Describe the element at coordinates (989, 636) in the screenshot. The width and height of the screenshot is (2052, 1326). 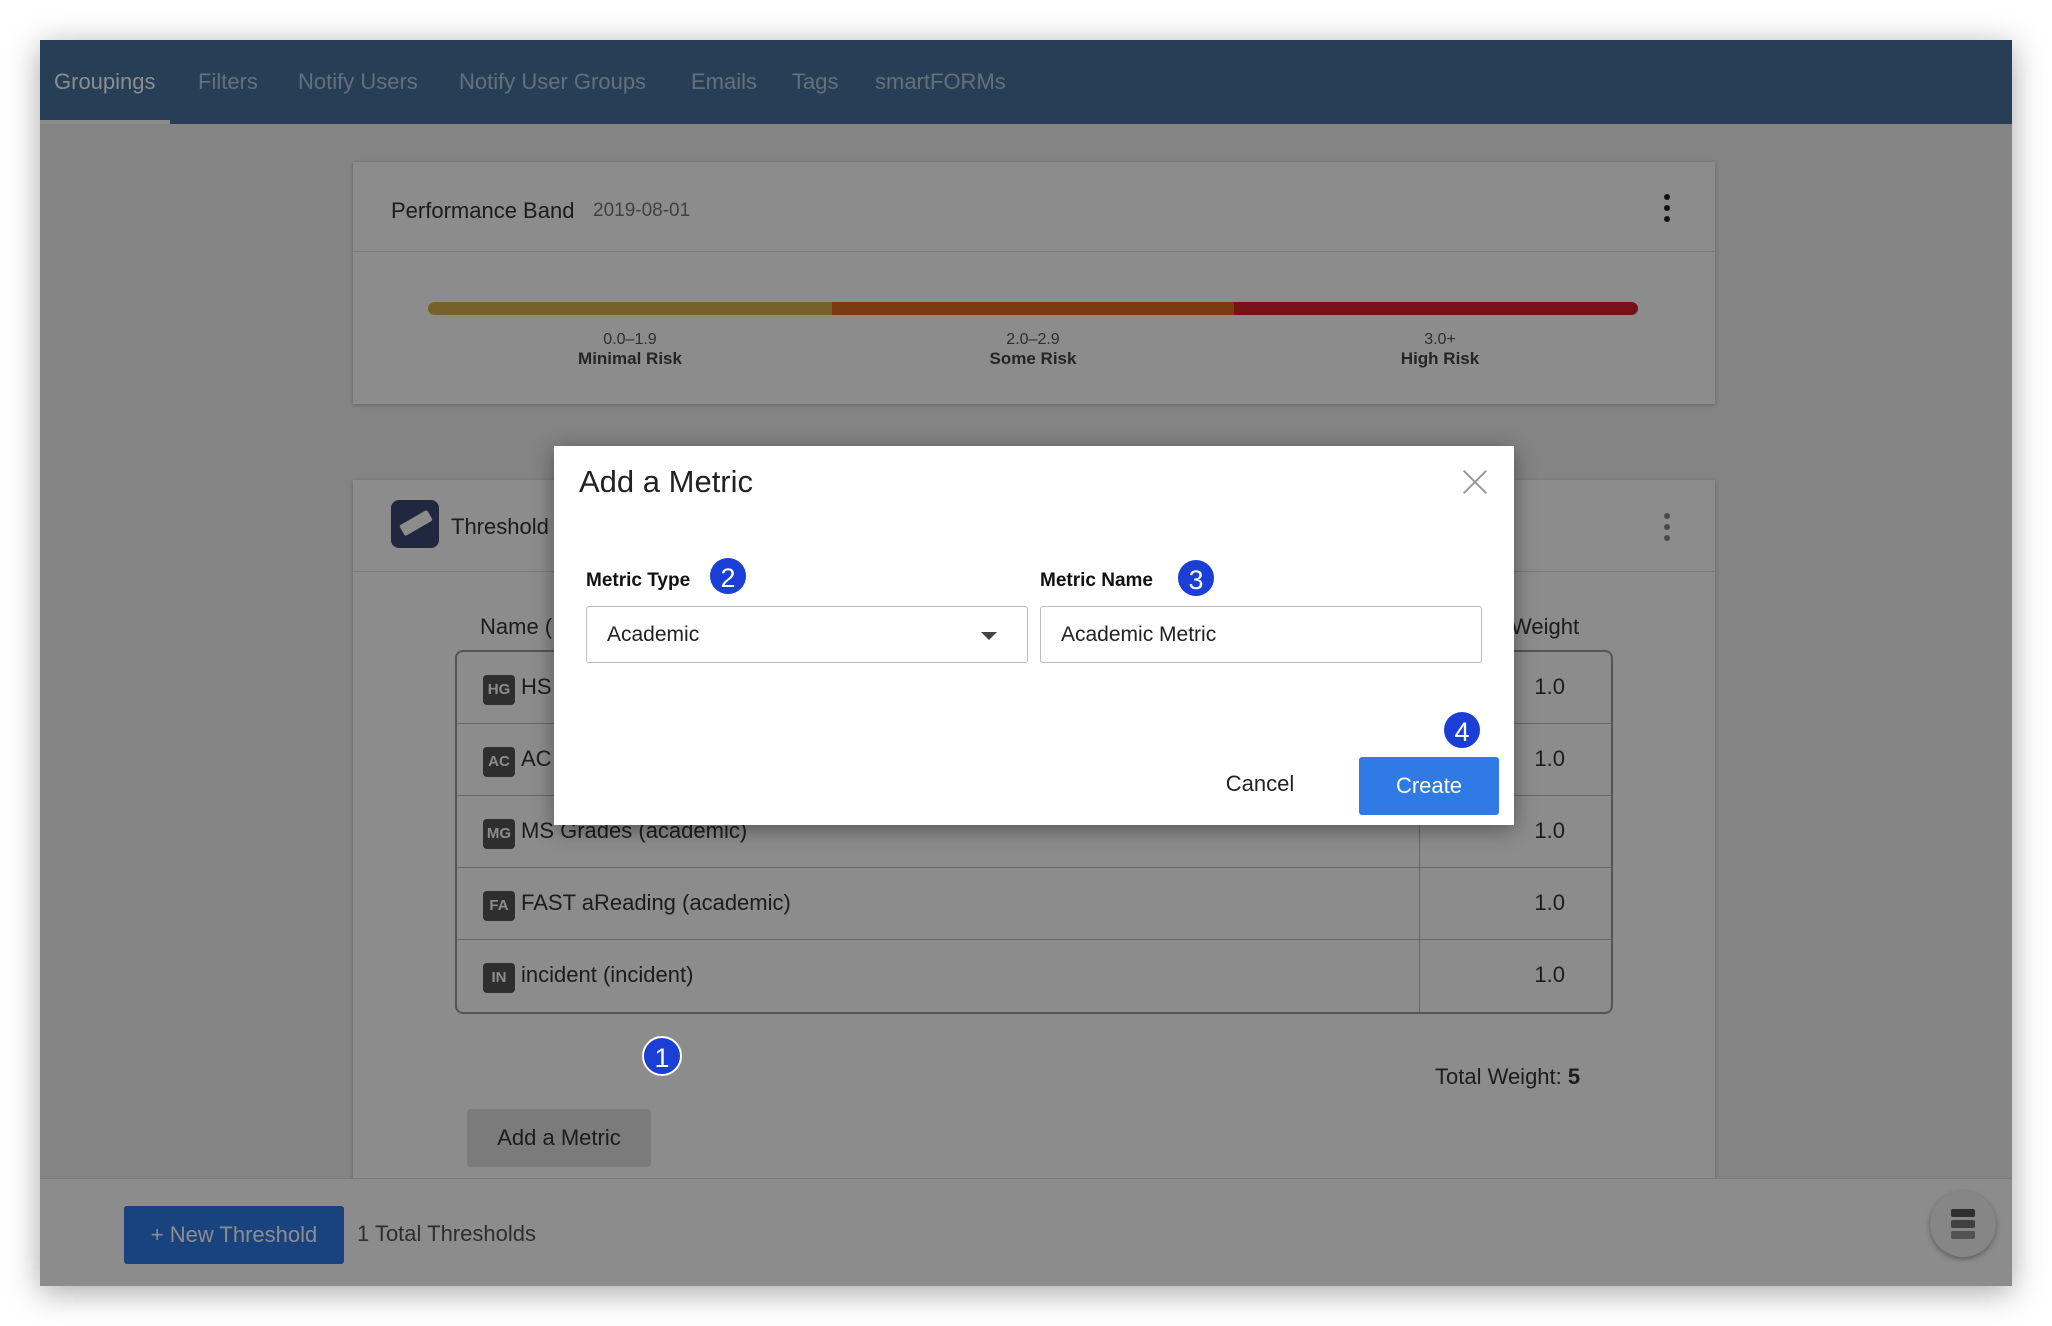
I see `chevron-down-icon` at that location.